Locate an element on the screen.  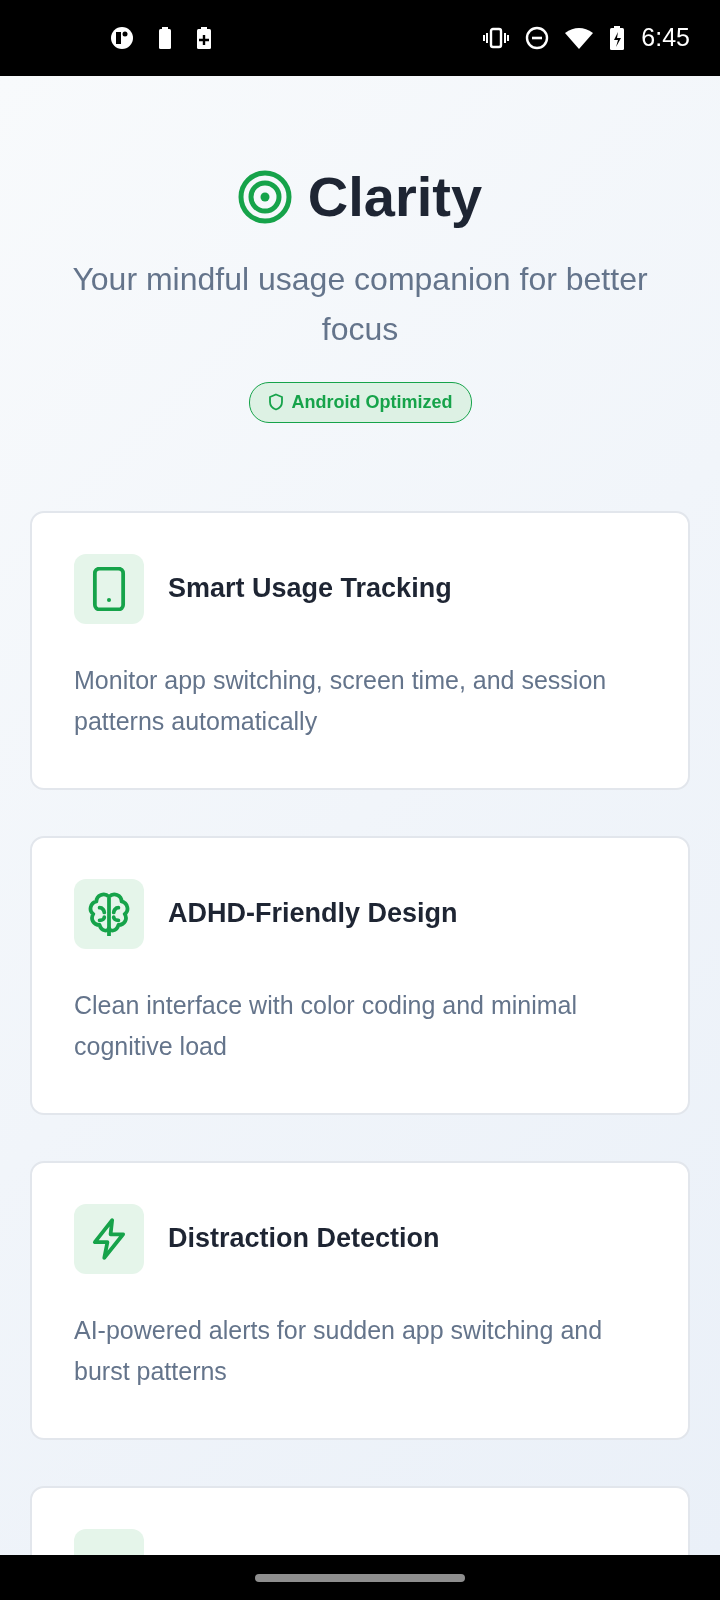
target-icon is located at coordinates (264, 196).